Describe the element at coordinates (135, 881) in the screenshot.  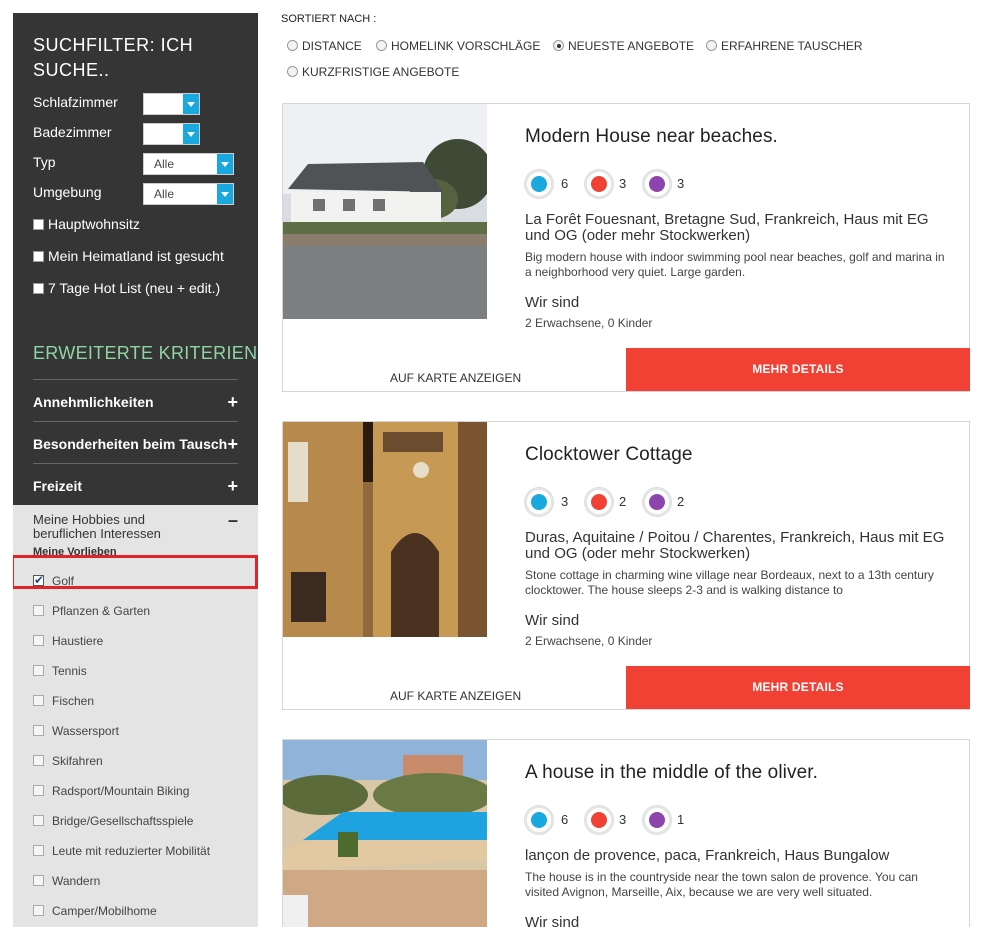
I see `hobby-hiking: Wandern` at that location.